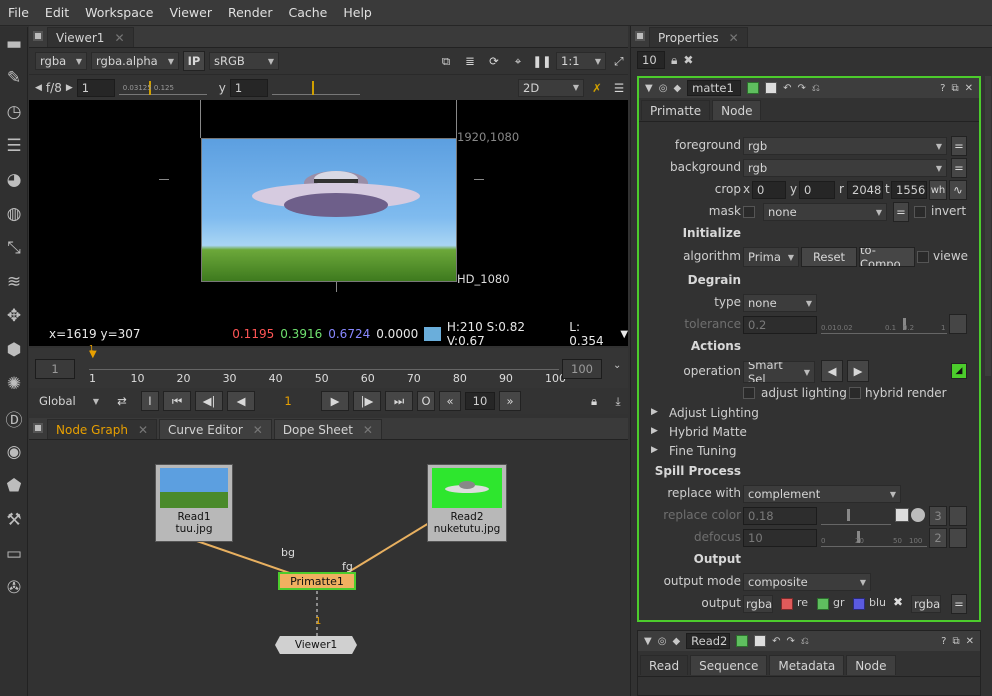 The image size is (992, 696). I want to click on viewer1-node: Viewer1, so click(316, 645).